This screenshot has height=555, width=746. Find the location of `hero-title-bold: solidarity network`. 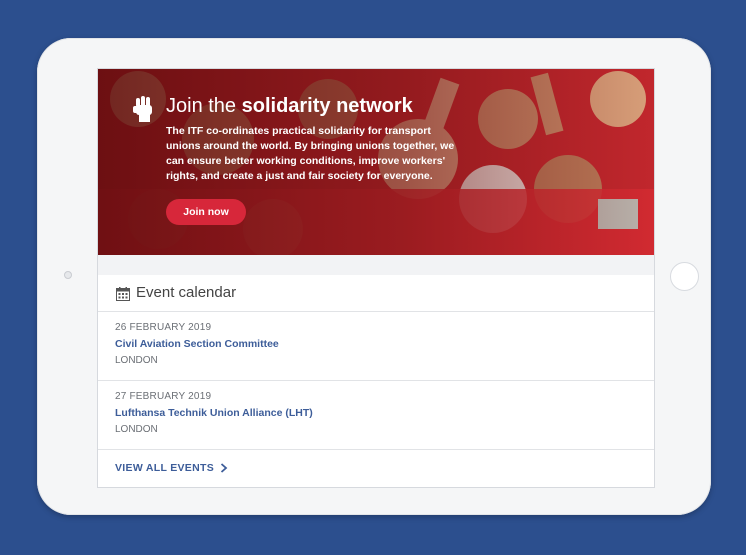

hero-title-bold: solidarity network is located at coordinates (327, 106).